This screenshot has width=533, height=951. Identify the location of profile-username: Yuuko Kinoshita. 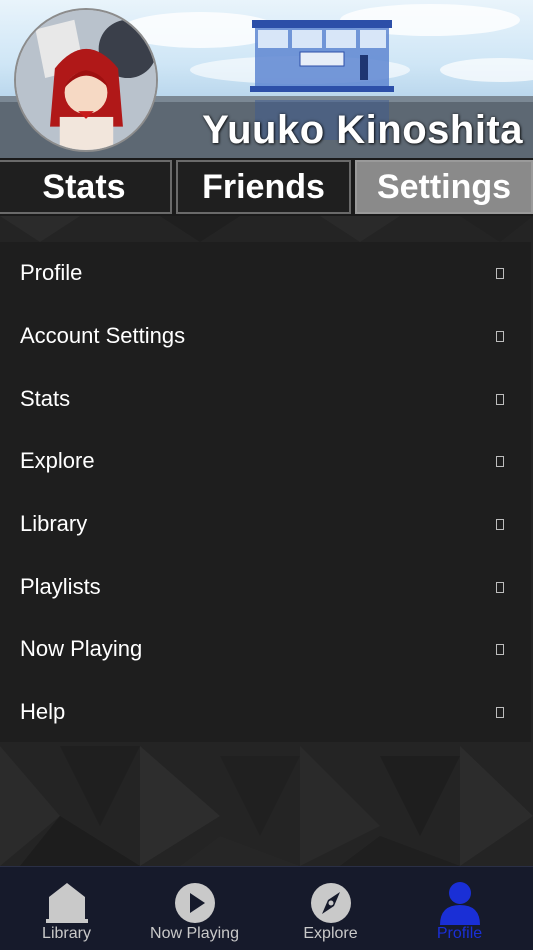
(362, 130).